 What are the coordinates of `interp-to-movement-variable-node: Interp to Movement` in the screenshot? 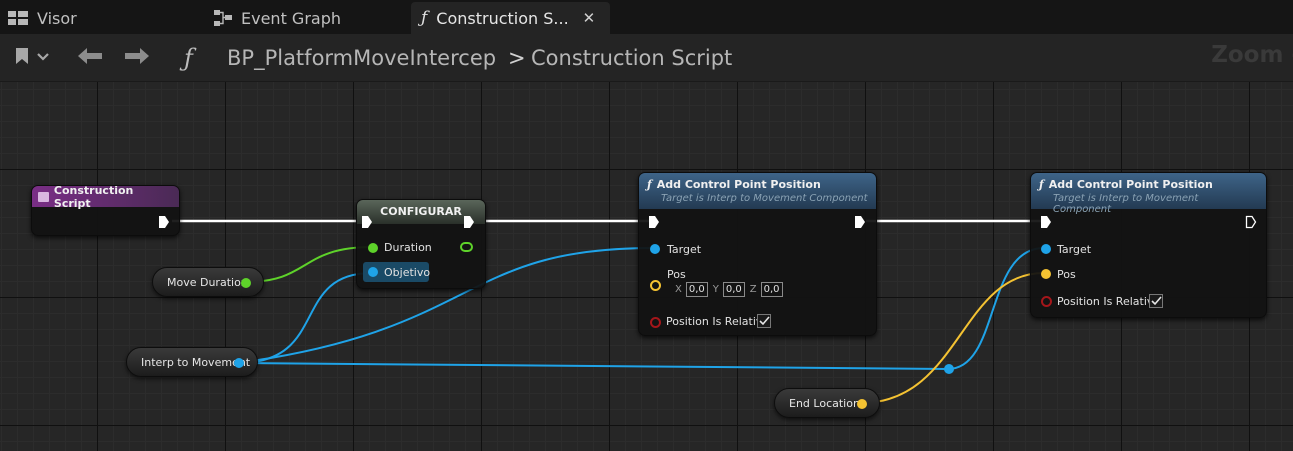 It's located at (192, 362).